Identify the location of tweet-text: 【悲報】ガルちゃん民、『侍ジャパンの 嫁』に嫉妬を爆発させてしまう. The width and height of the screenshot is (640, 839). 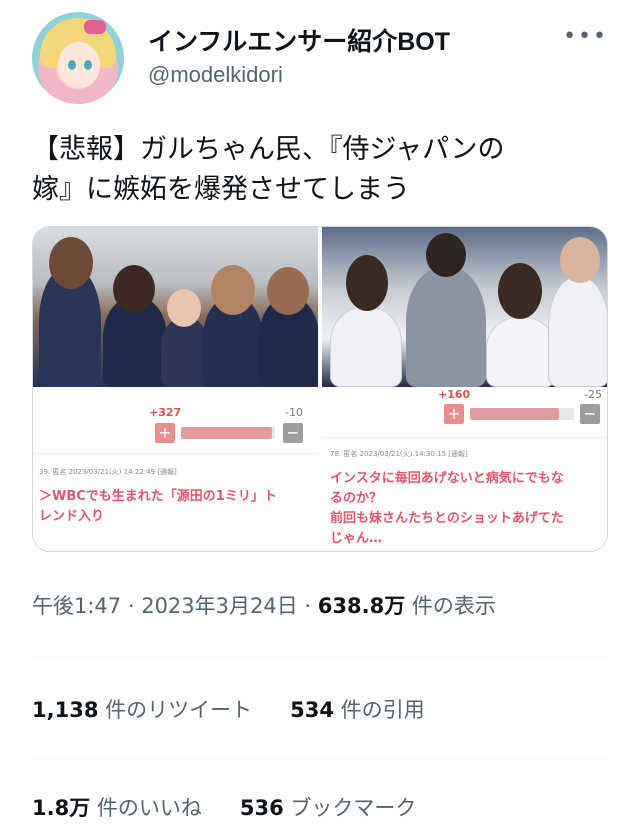
(320, 170).